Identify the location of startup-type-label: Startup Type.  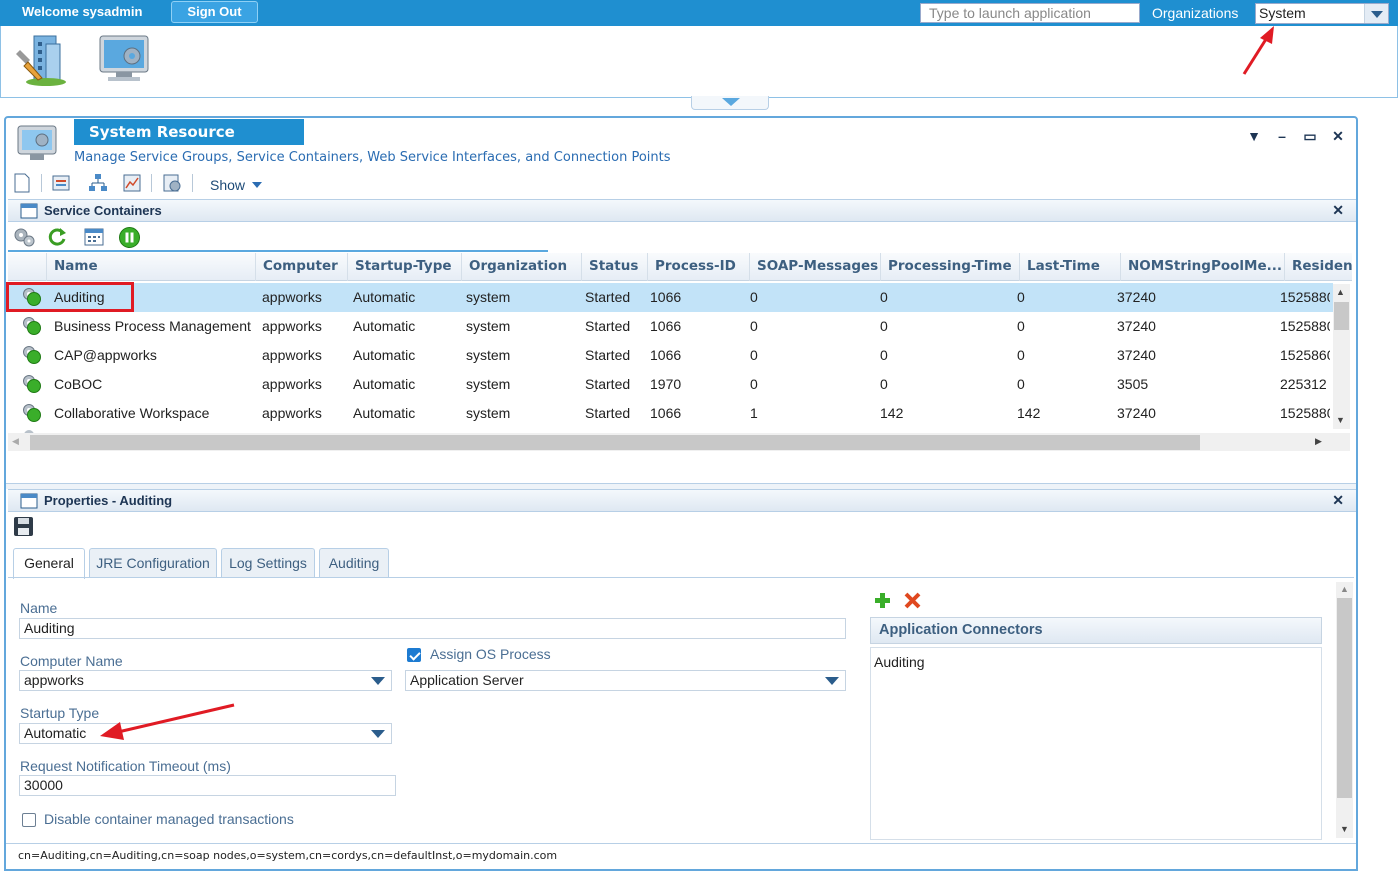
(60, 713).